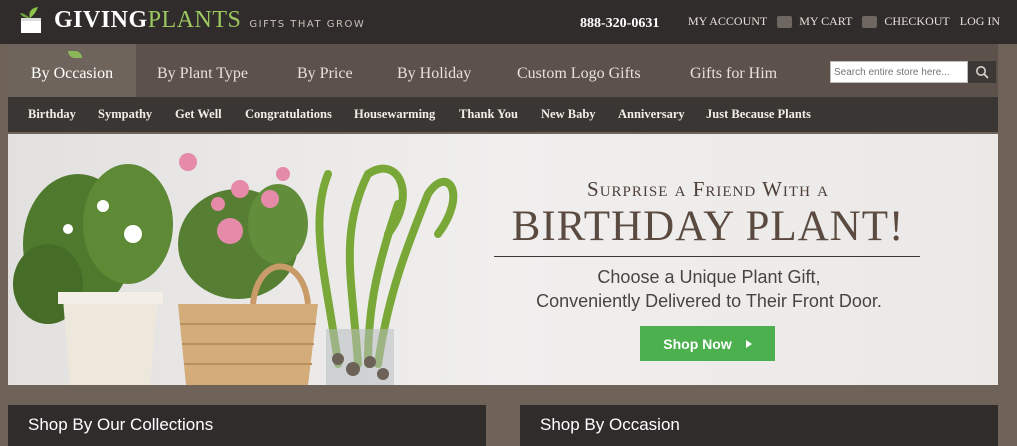 The height and width of the screenshot is (446, 1017). What do you see at coordinates (202, 70) in the screenshot?
I see `nav-by-plant-type: By Plant Type` at bounding box center [202, 70].